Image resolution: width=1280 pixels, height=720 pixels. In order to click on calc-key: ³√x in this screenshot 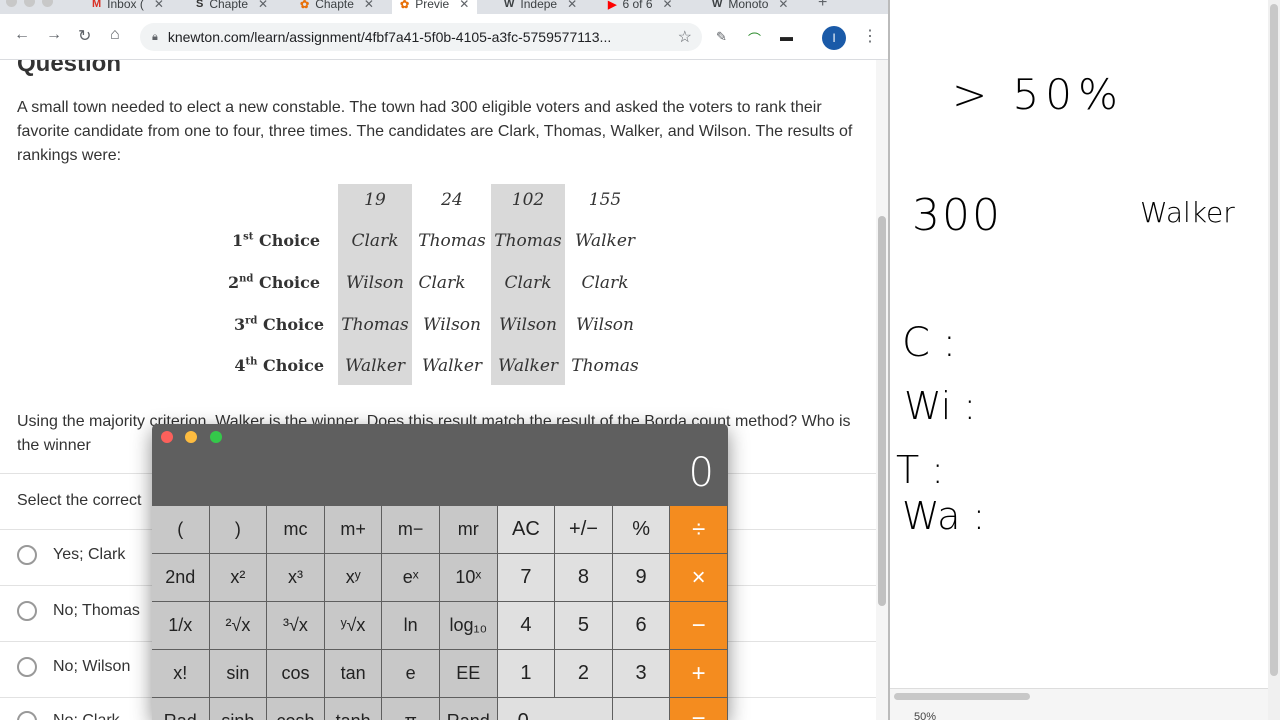, I will do `click(295, 625)`.